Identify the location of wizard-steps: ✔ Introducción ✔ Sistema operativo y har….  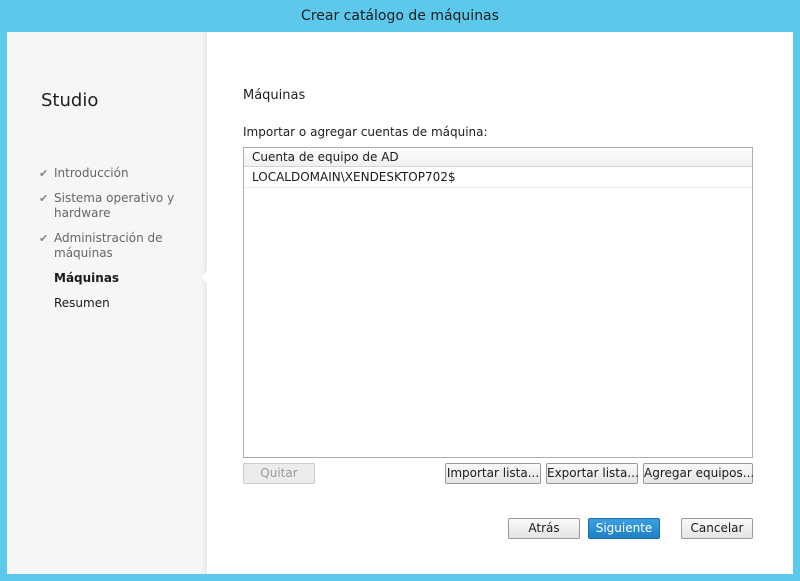
(119, 243).